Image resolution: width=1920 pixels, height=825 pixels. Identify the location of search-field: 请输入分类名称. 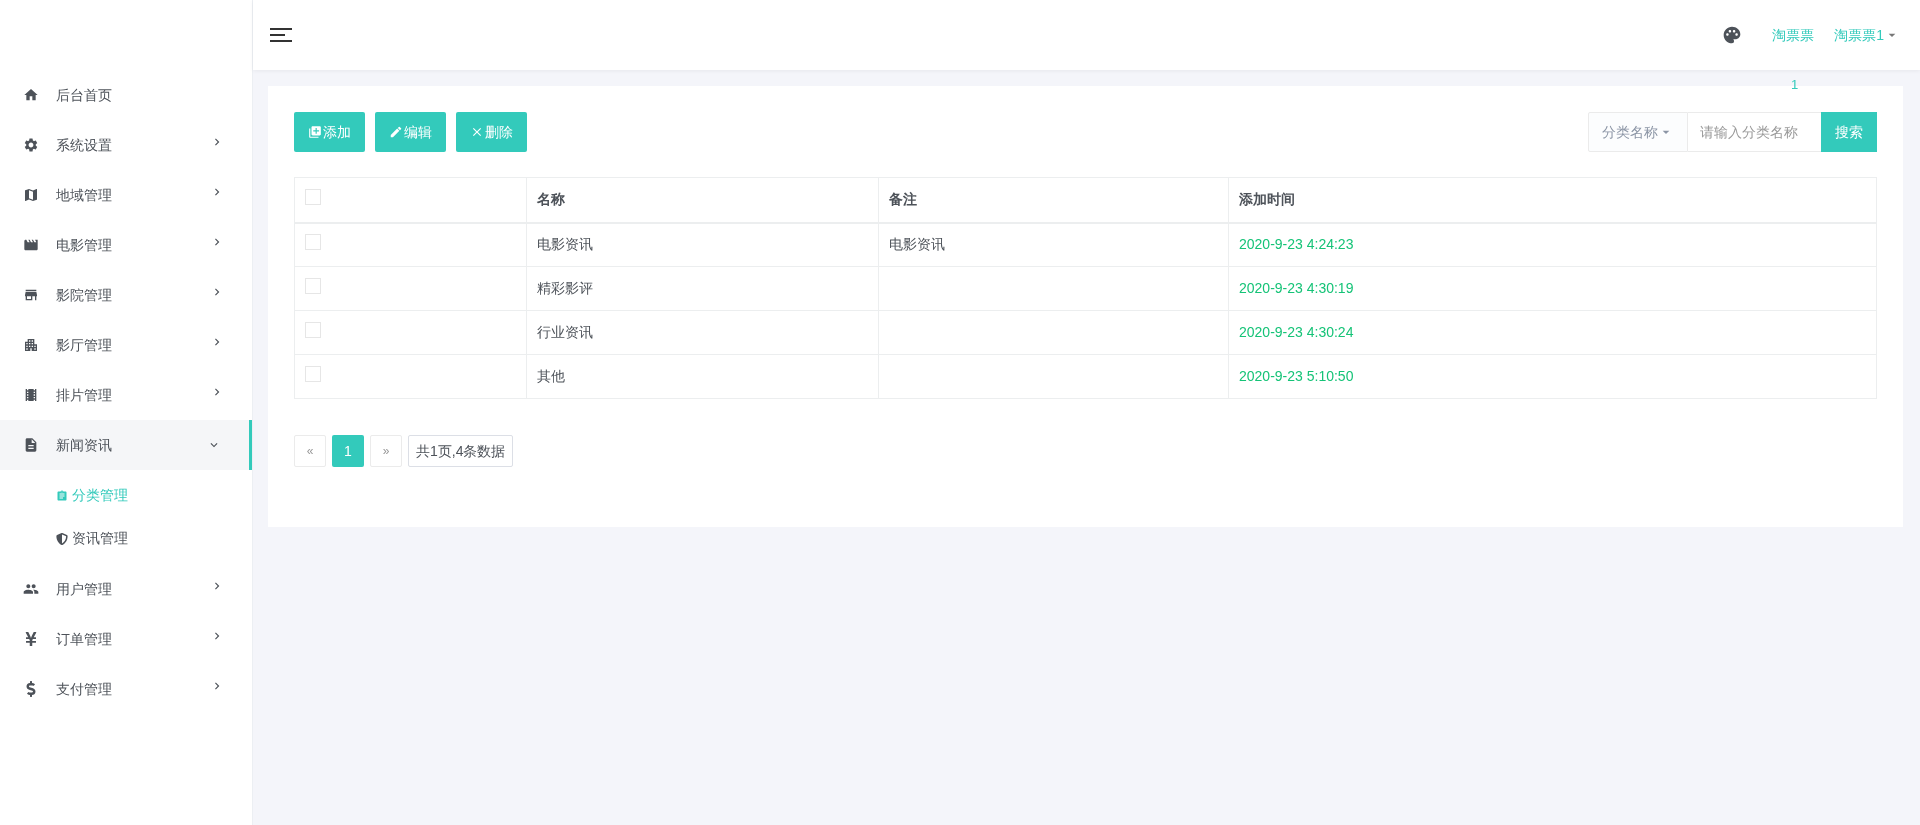
(1754, 132).